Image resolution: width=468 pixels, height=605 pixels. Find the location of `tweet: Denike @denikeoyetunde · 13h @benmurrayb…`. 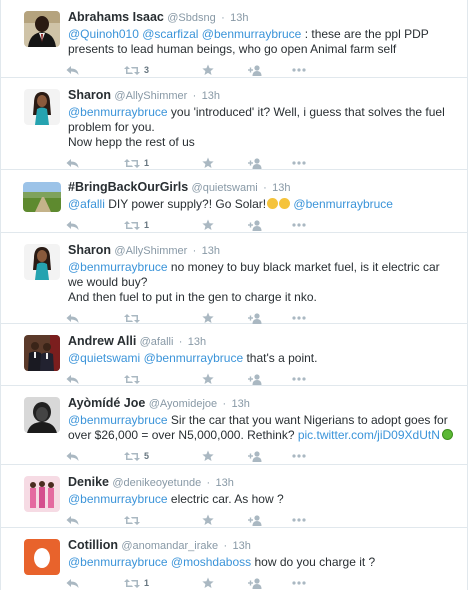

tweet: Denike @denikeoyetunde · 13h @benmurrayb… is located at coordinates (234, 496).